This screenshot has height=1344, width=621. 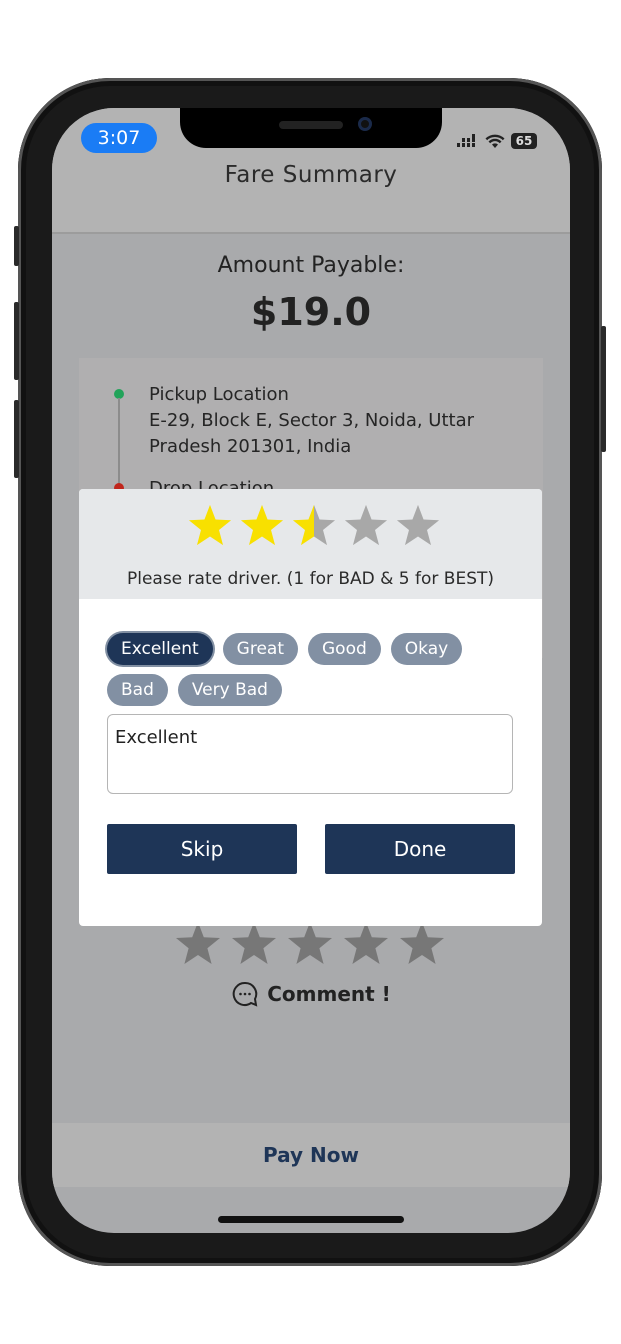 What do you see at coordinates (524, 141) in the screenshot?
I see `battery-icon: 65` at bounding box center [524, 141].